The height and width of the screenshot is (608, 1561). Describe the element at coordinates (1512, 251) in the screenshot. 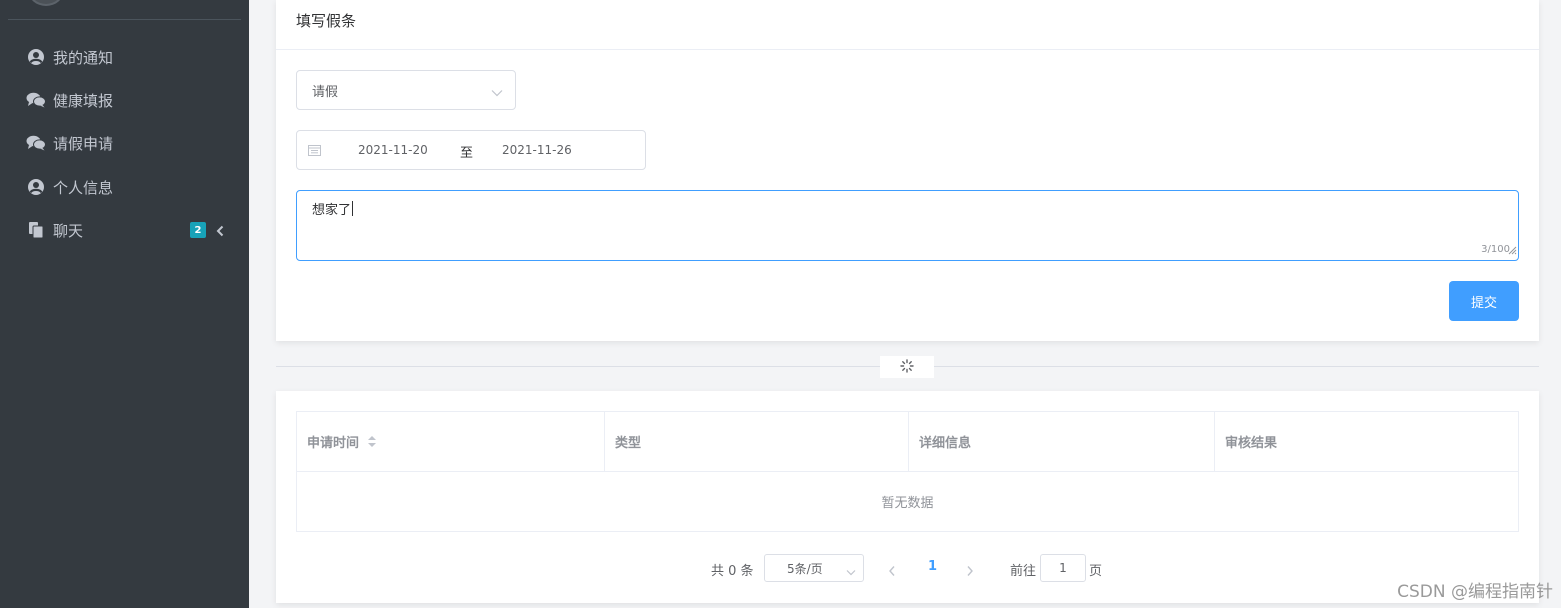

I see `resize-handle-icon` at that location.